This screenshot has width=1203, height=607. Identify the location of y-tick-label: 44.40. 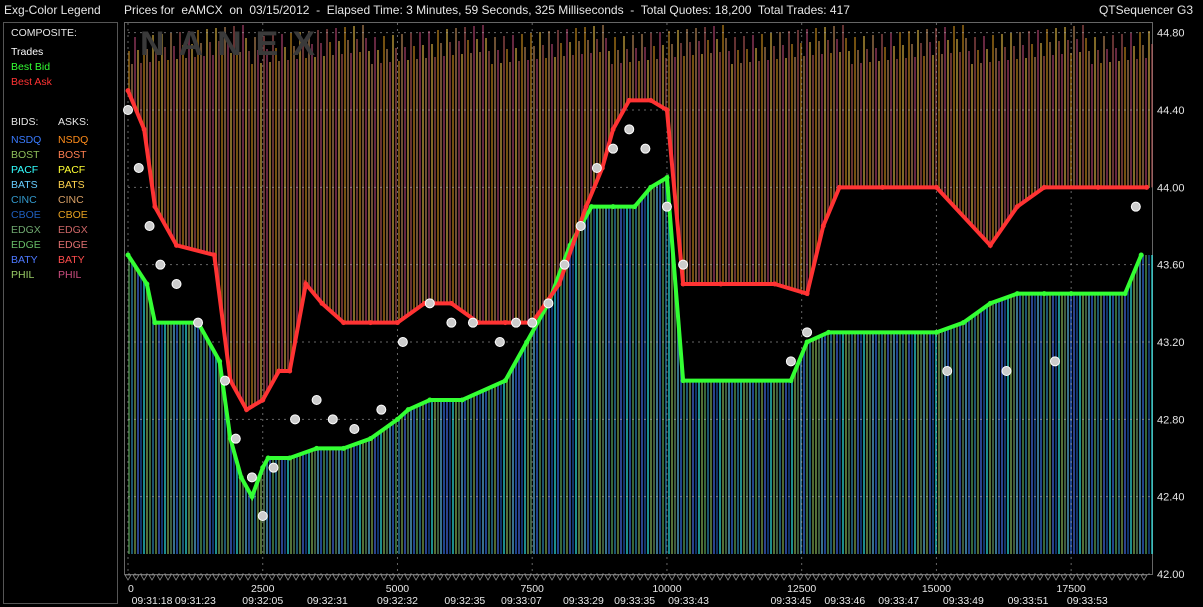
(1171, 111).